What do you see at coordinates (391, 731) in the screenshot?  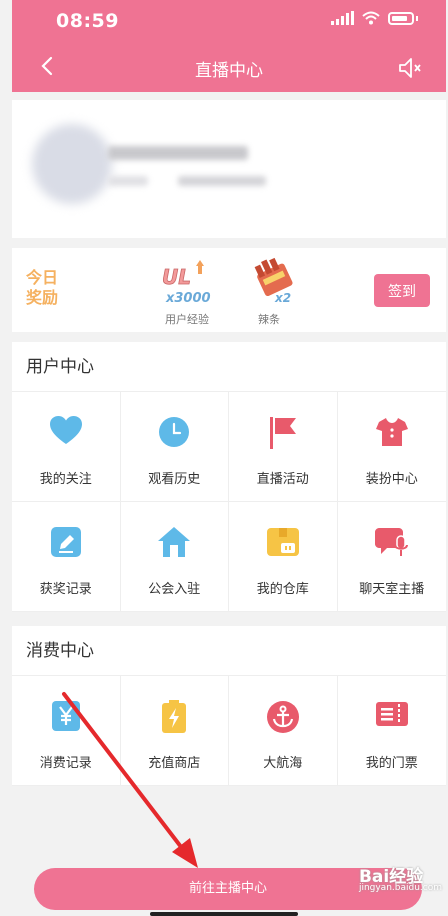 I see `menu-item-tickets: 我的门票` at bounding box center [391, 731].